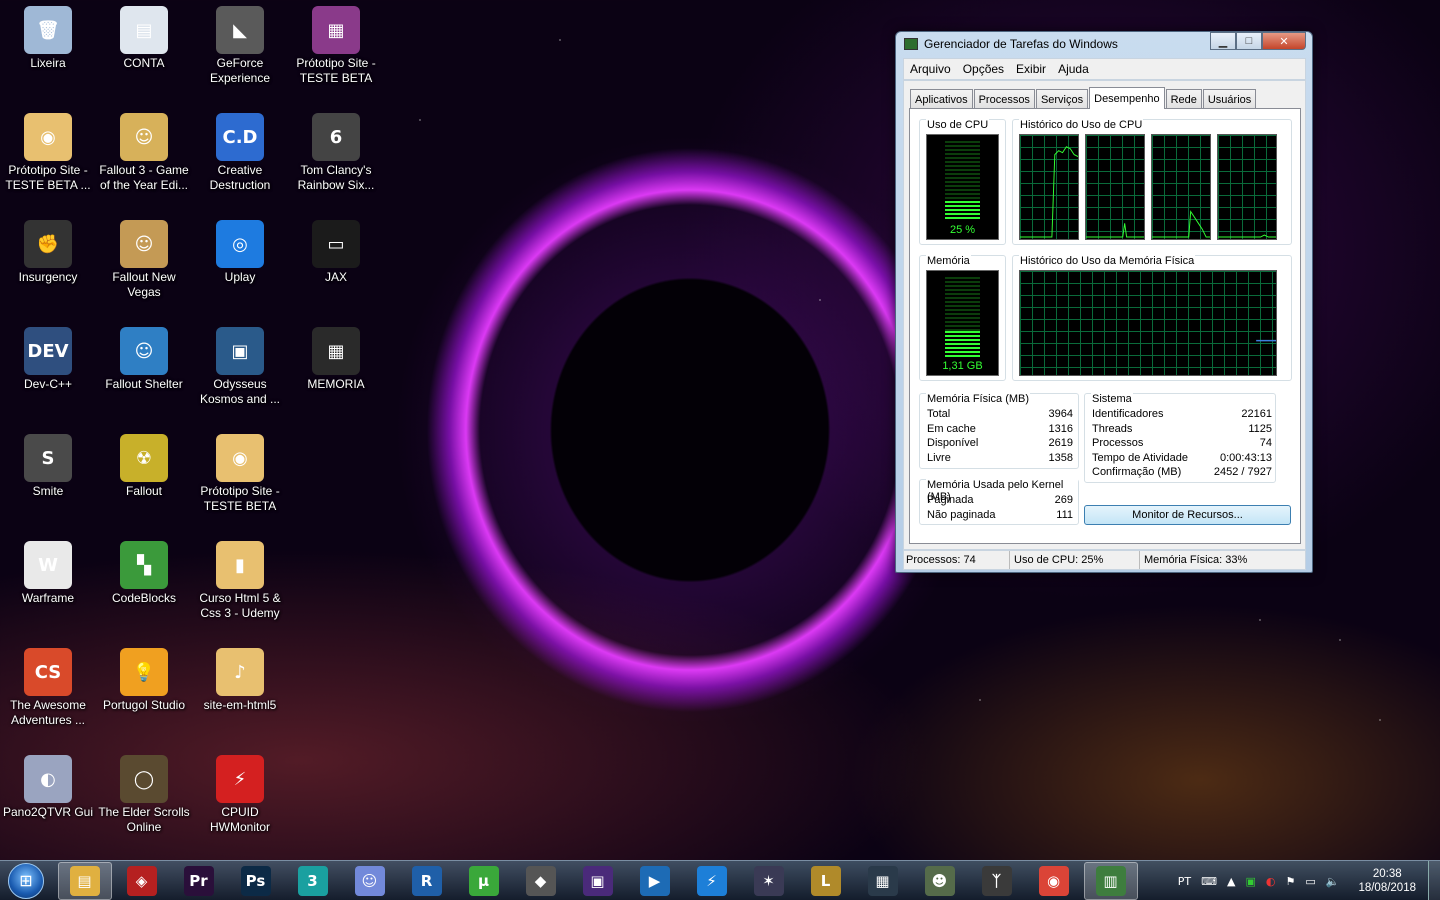 The image size is (1440, 900). What do you see at coordinates (883, 881) in the screenshot?
I see `taskbar-app-halo-game: ▦` at bounding box center [883, 881].